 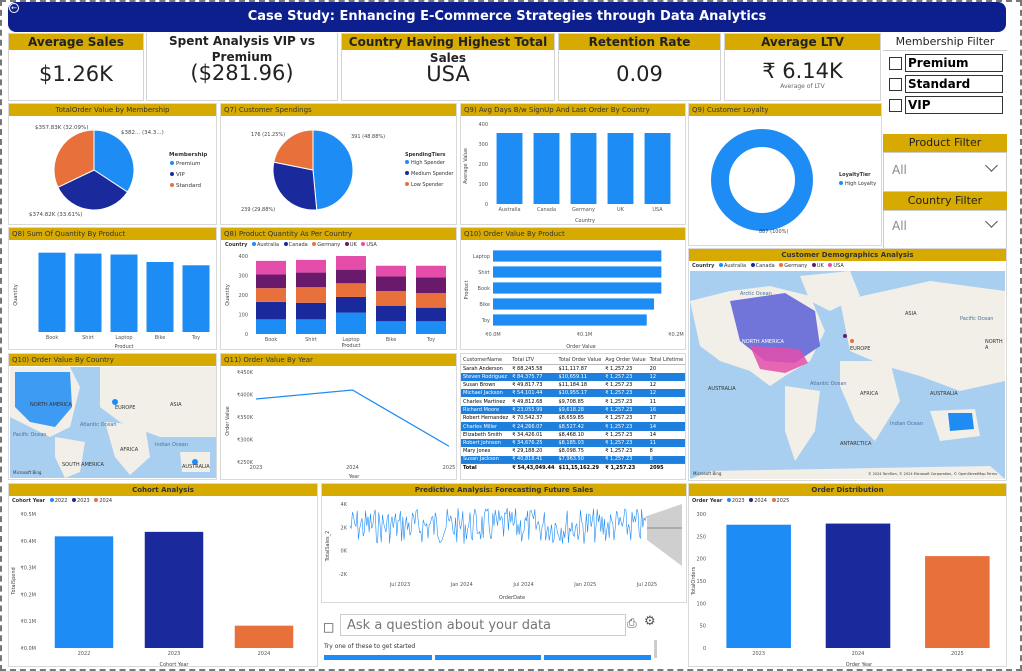 What do you see at coordinates (533, 360) in the screenshot?
I see `column-header: Total LTV` at bounding box center [533, 360].